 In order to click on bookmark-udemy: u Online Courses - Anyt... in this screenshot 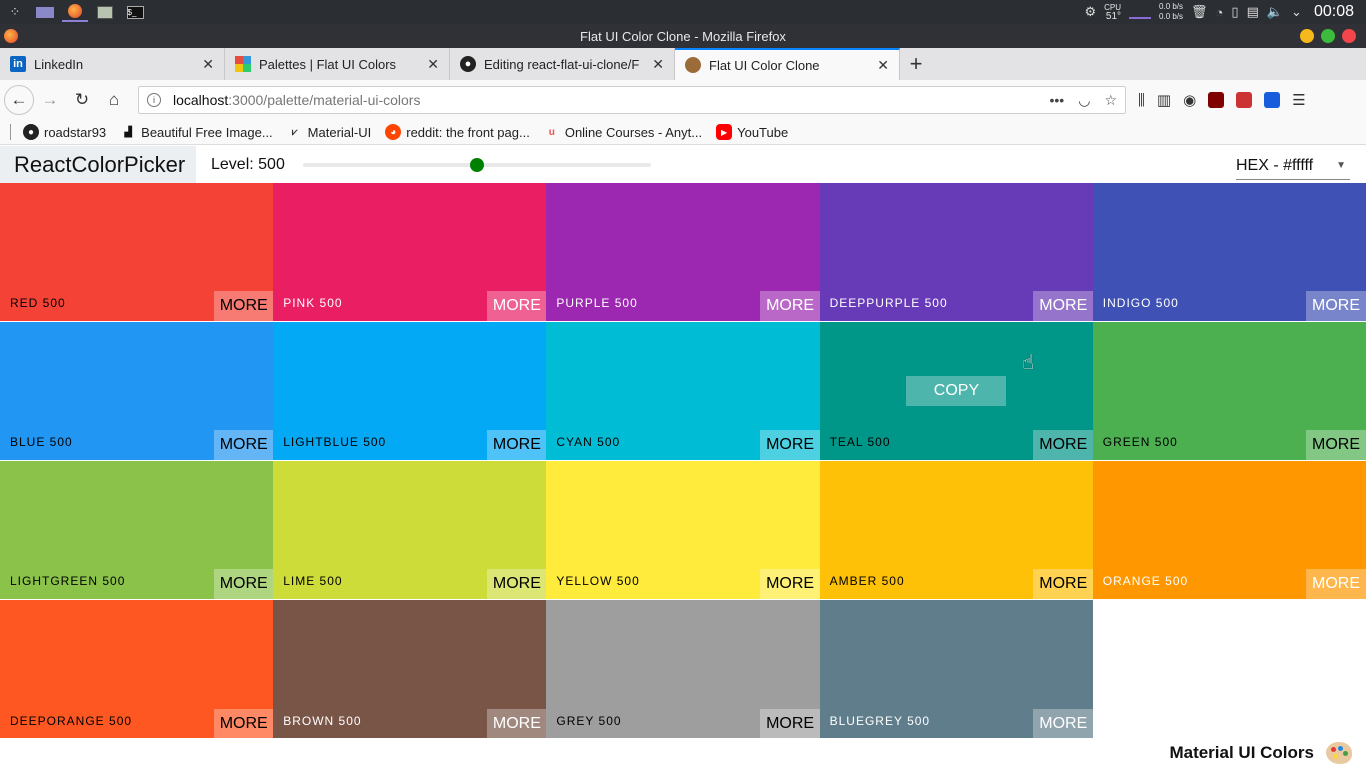, I will do `click(623, 132)`.